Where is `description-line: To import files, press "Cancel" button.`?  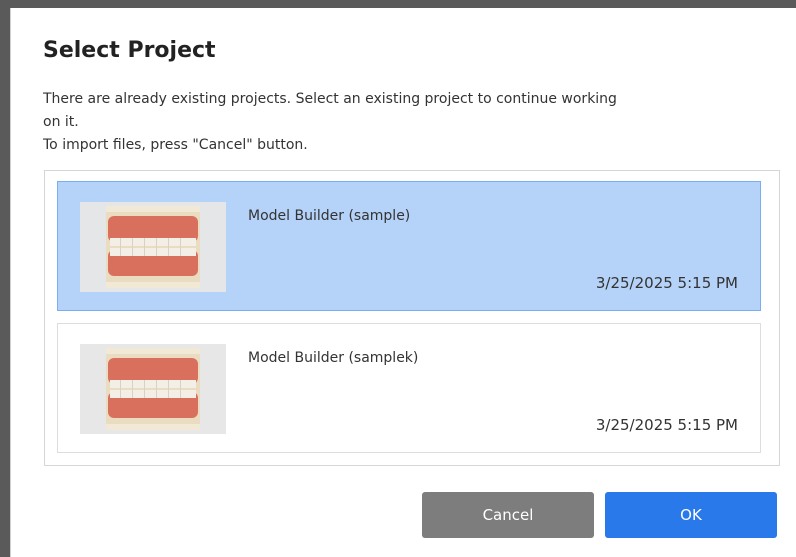 description-line: To import files, press "Cancel" button. is located at coordinates (175, 145).